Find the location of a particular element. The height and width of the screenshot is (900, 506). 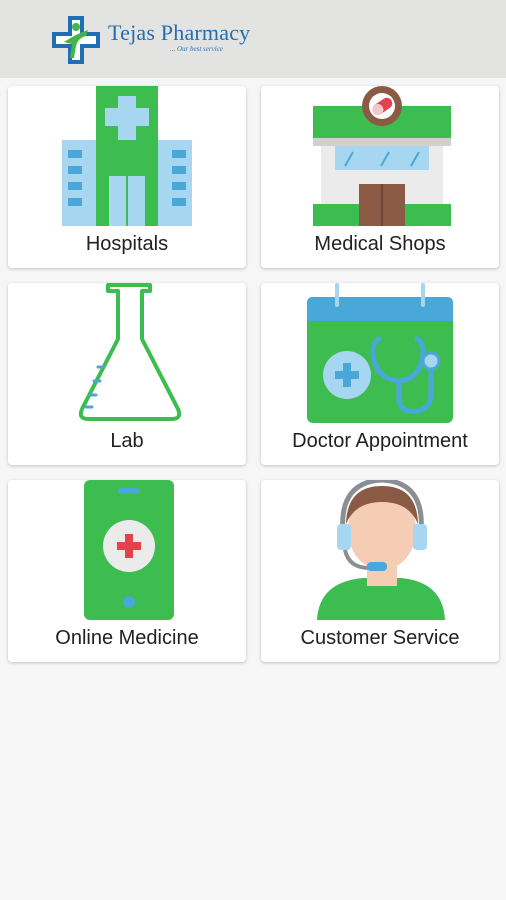

tile-doctor-appointment: Doctor Appointment is located at coordinates (380, 374).